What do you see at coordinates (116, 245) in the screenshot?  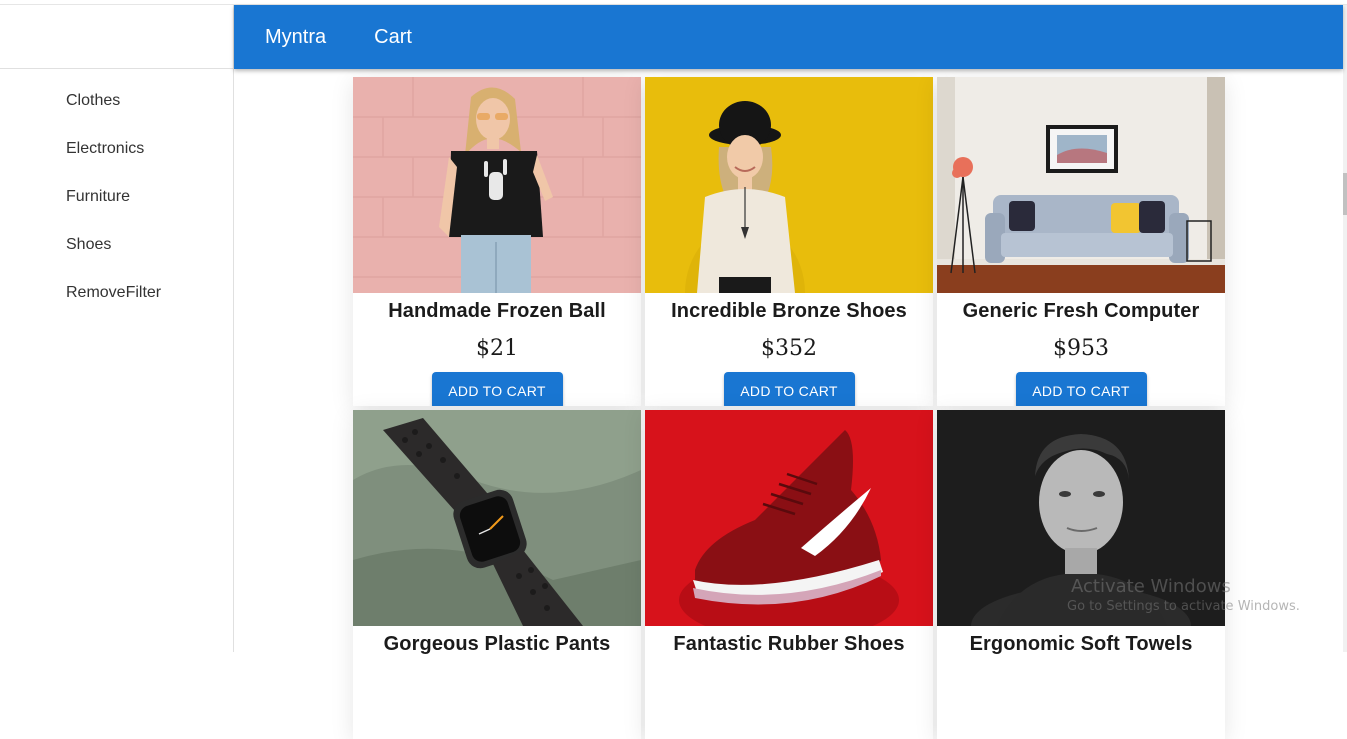 I see `sidebar-item-shoes: Shoes` at bounding box center [116, 245].